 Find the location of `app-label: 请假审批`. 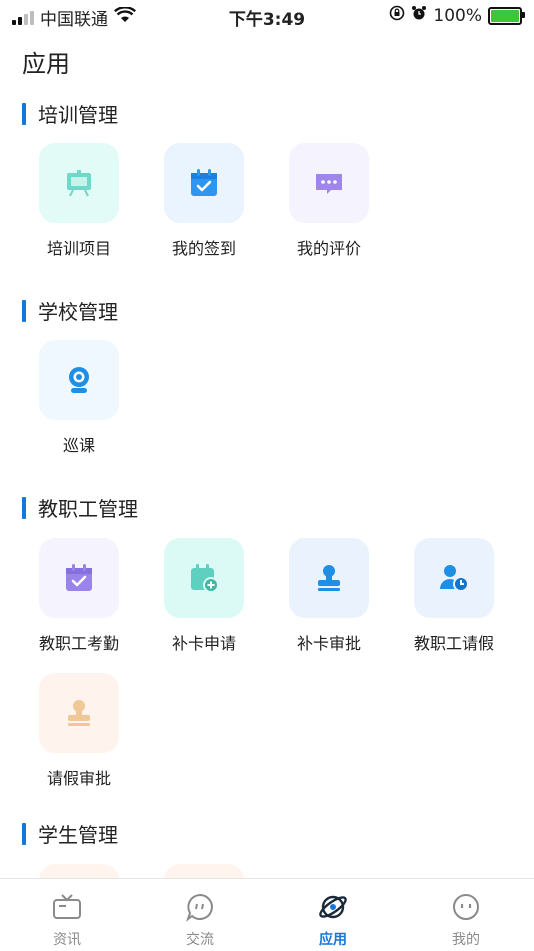

app-label: 请假审批 is located at coordinates (78, 778).